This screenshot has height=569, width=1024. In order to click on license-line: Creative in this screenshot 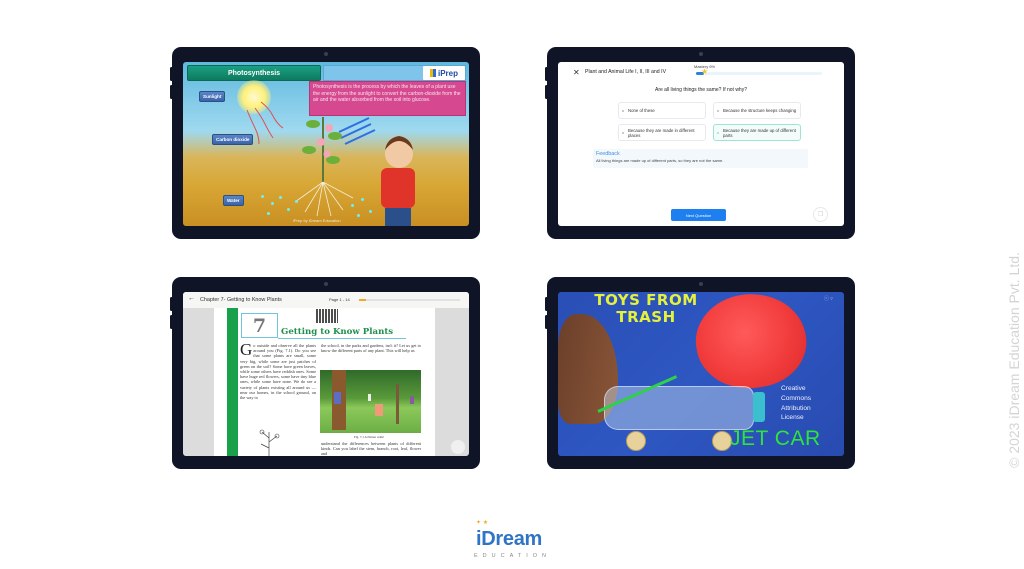, I will do `click(793, 388)`.